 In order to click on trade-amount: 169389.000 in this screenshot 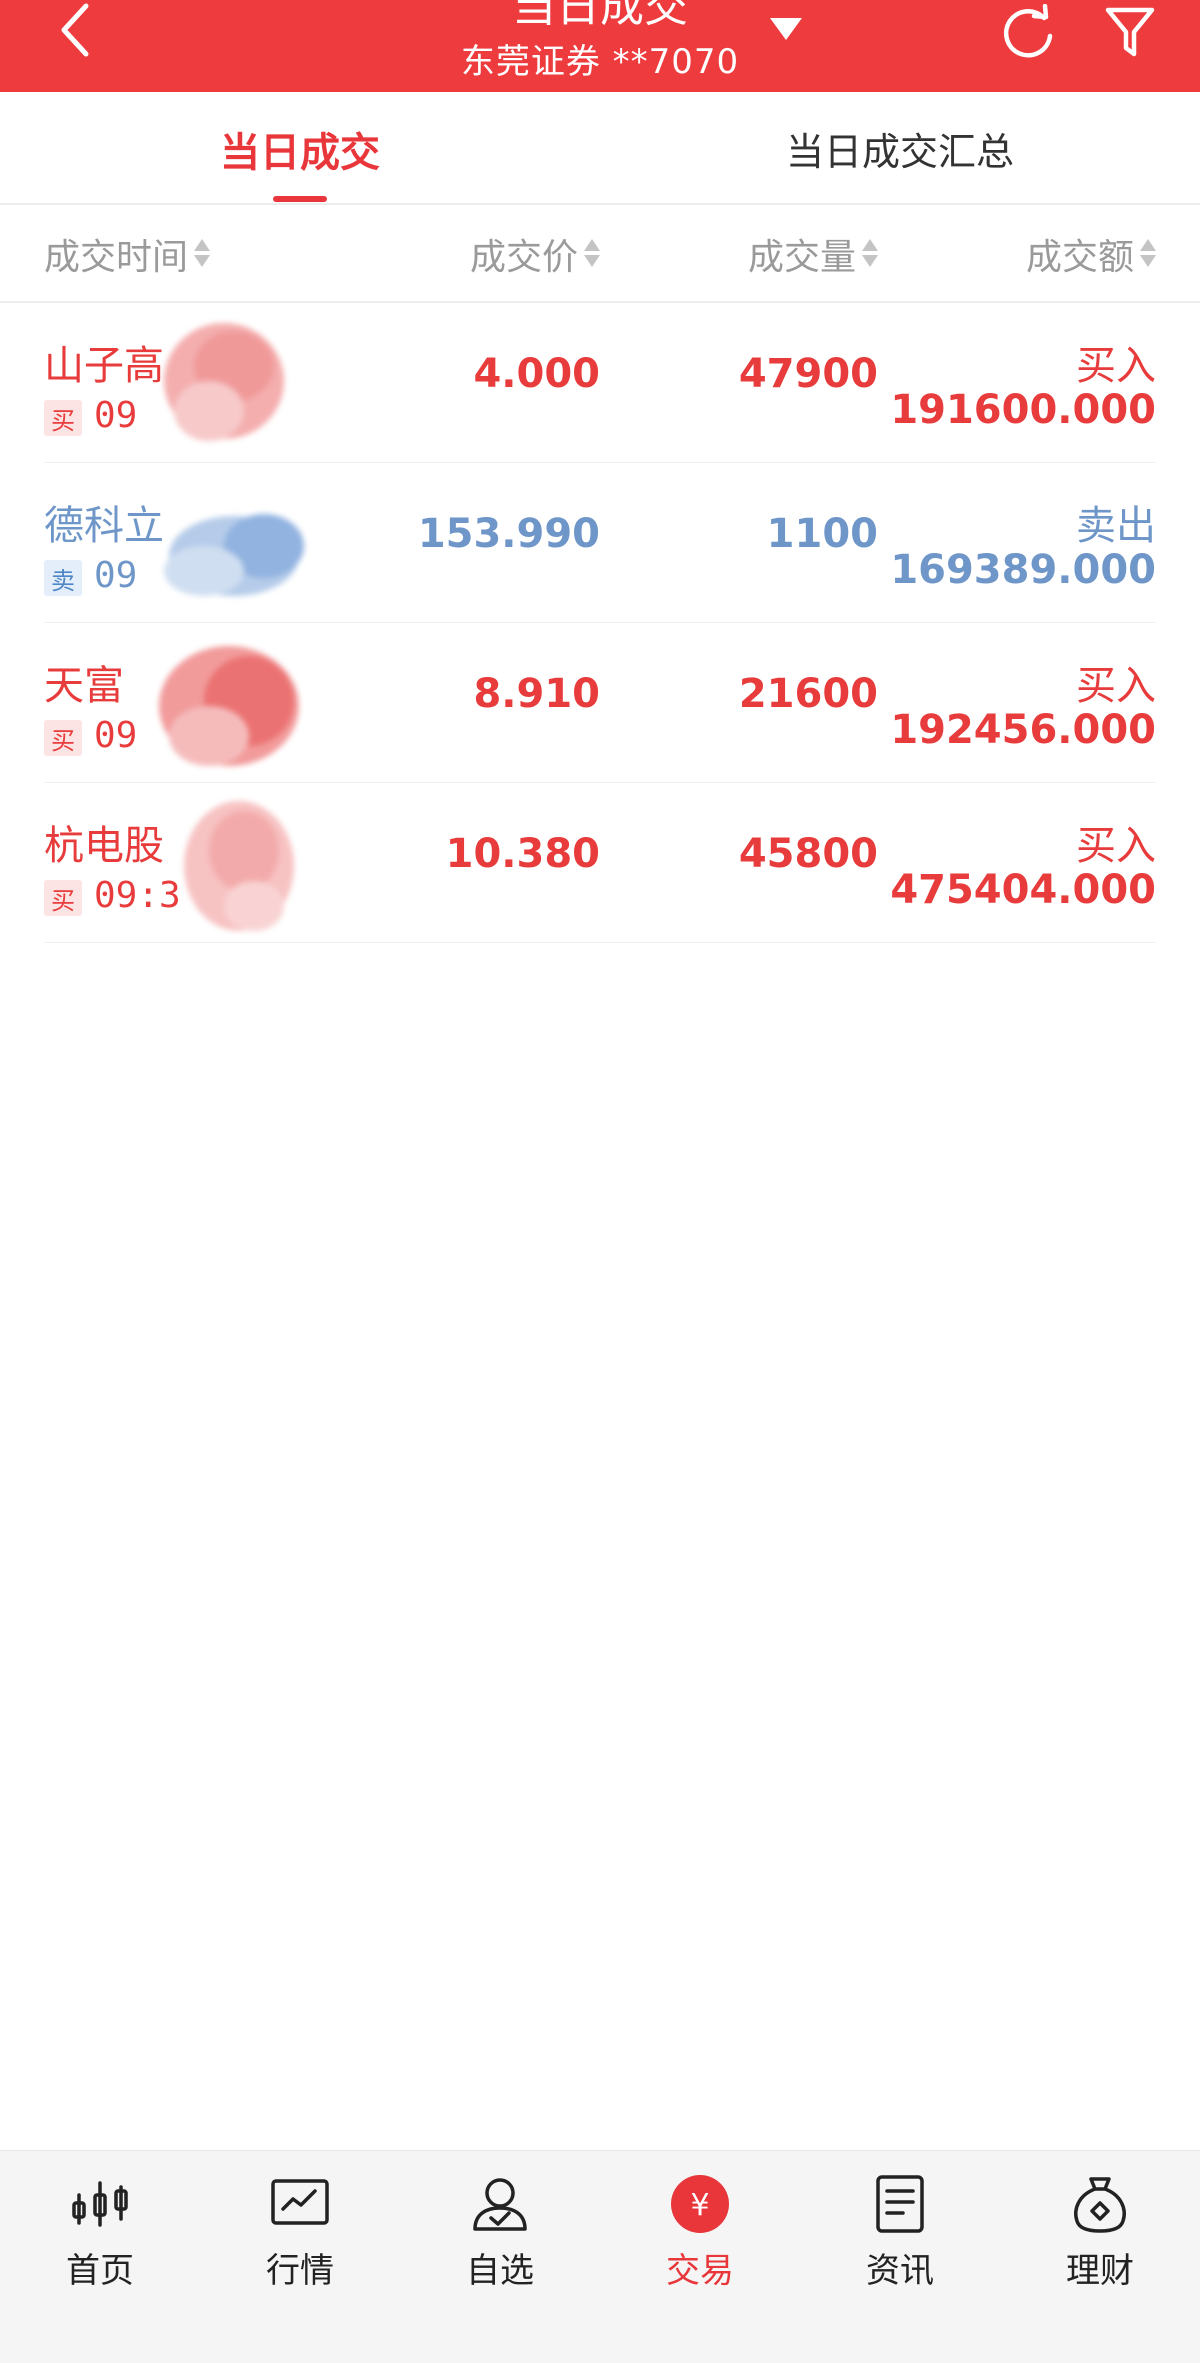, I will do `click(1023, 570)`.